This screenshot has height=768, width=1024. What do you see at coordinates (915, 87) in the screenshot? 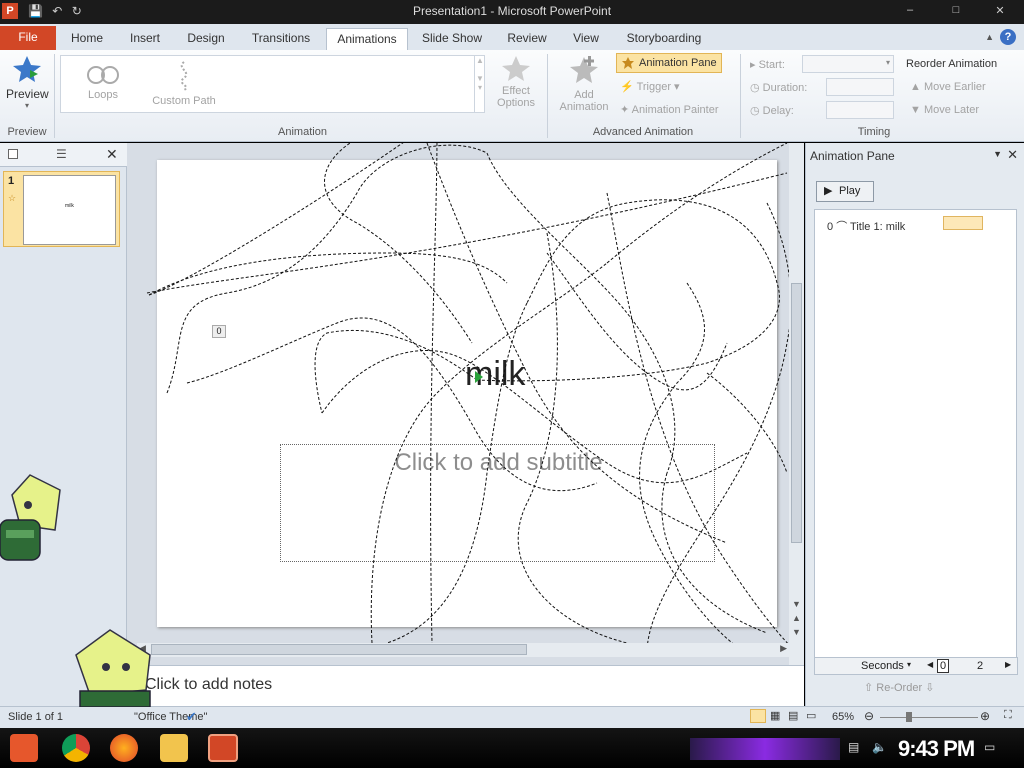
I see `up-arrow-icon: ▲` at bounding box center [915, 87].